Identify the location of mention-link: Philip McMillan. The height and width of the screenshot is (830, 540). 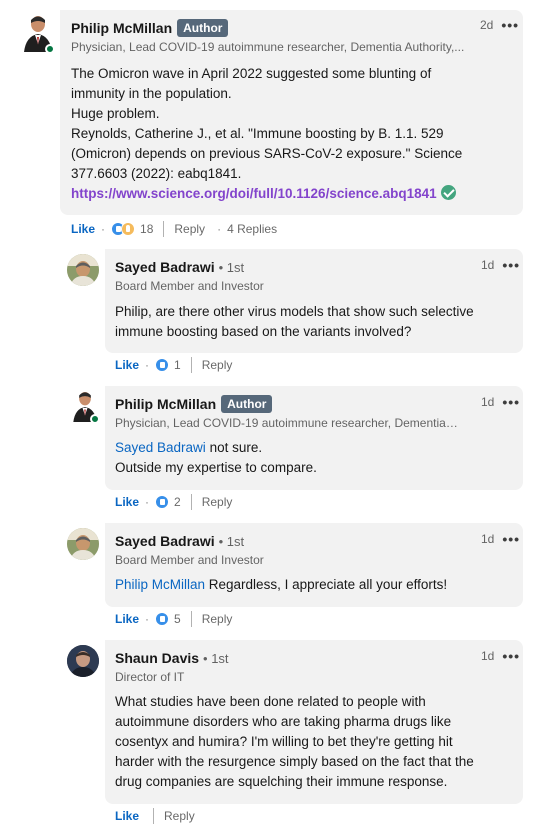
(160, 584).